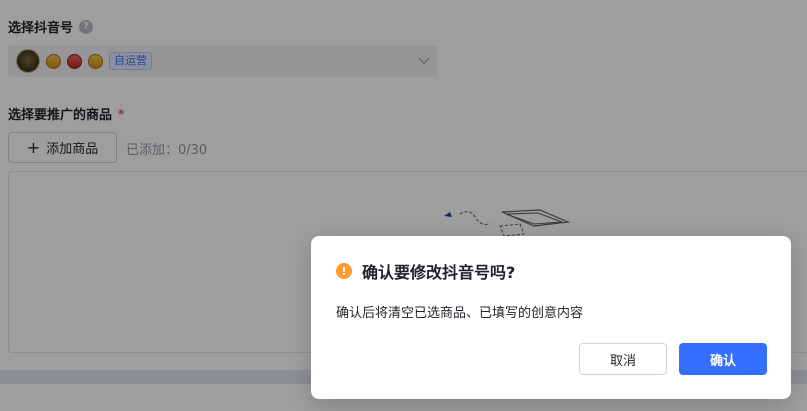 Image resolution: width=807 pixels, height=411 pixels. Describe the element at coordinates (439, 272) in the screenshot. I see `dialog-title: 确认要修改抖音号吗?` at that location.